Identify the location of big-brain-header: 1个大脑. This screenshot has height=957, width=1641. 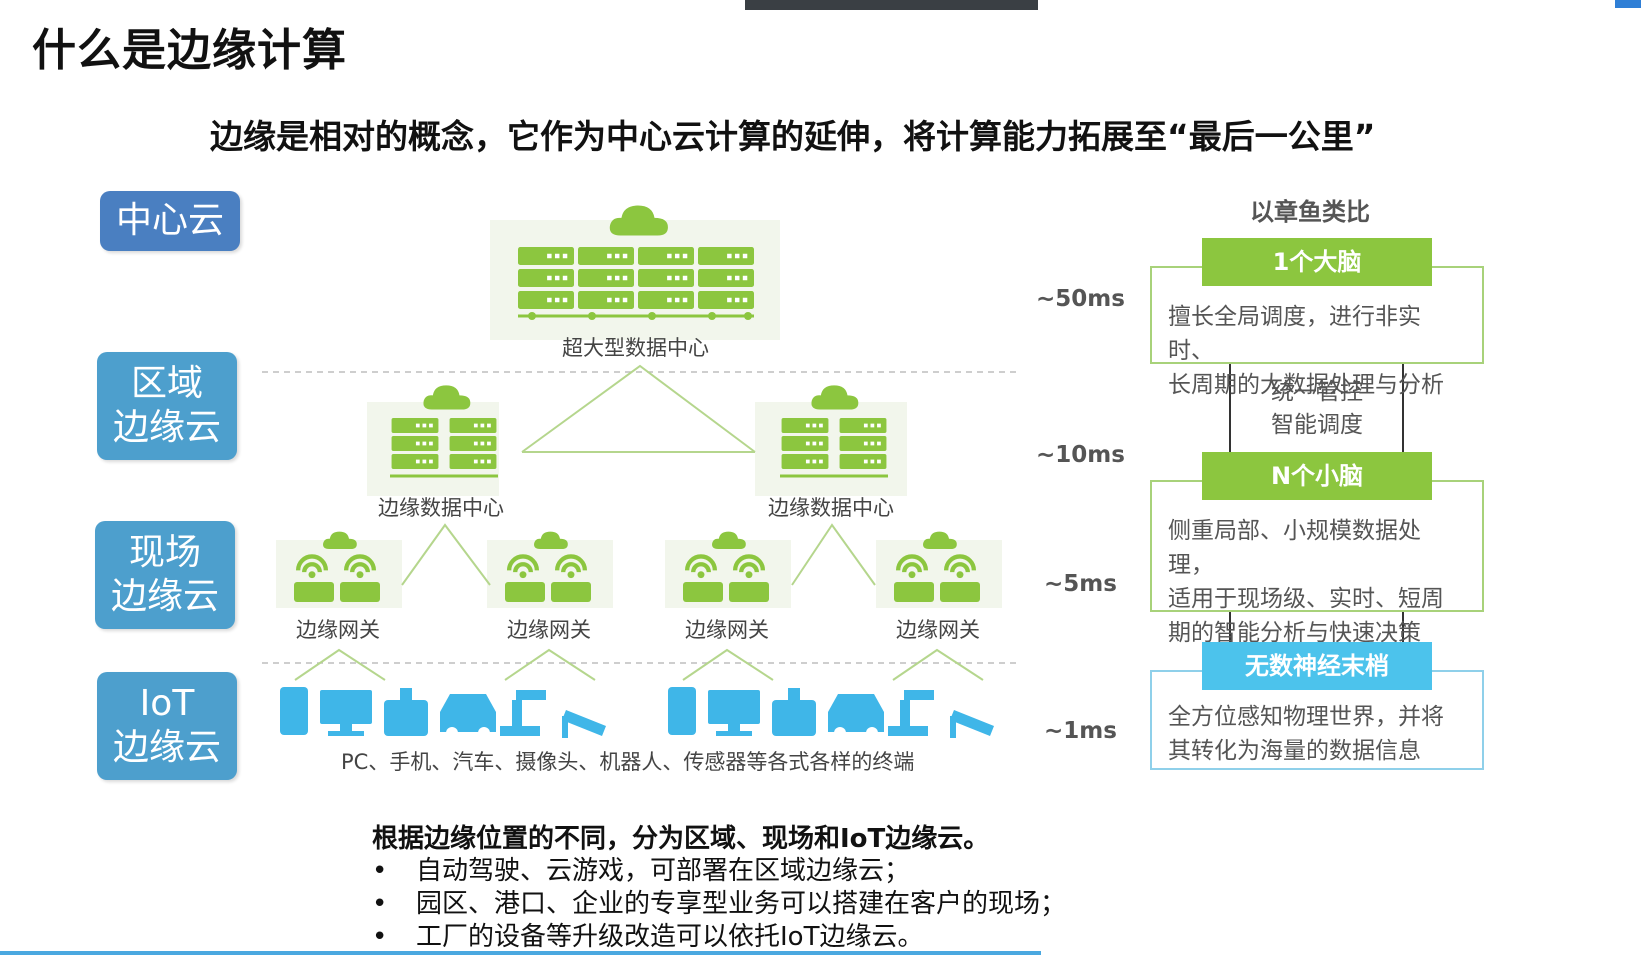
(1317, 262).